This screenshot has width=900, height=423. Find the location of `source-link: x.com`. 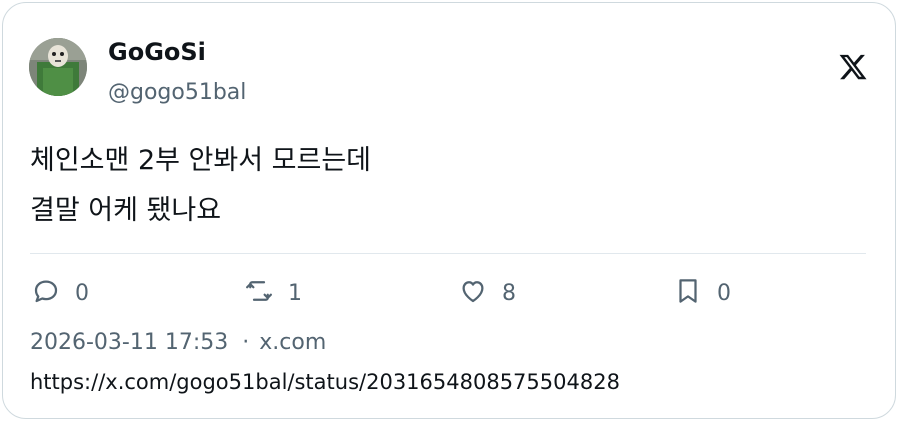

source-link: x.com is located at coordinates (292, 342).